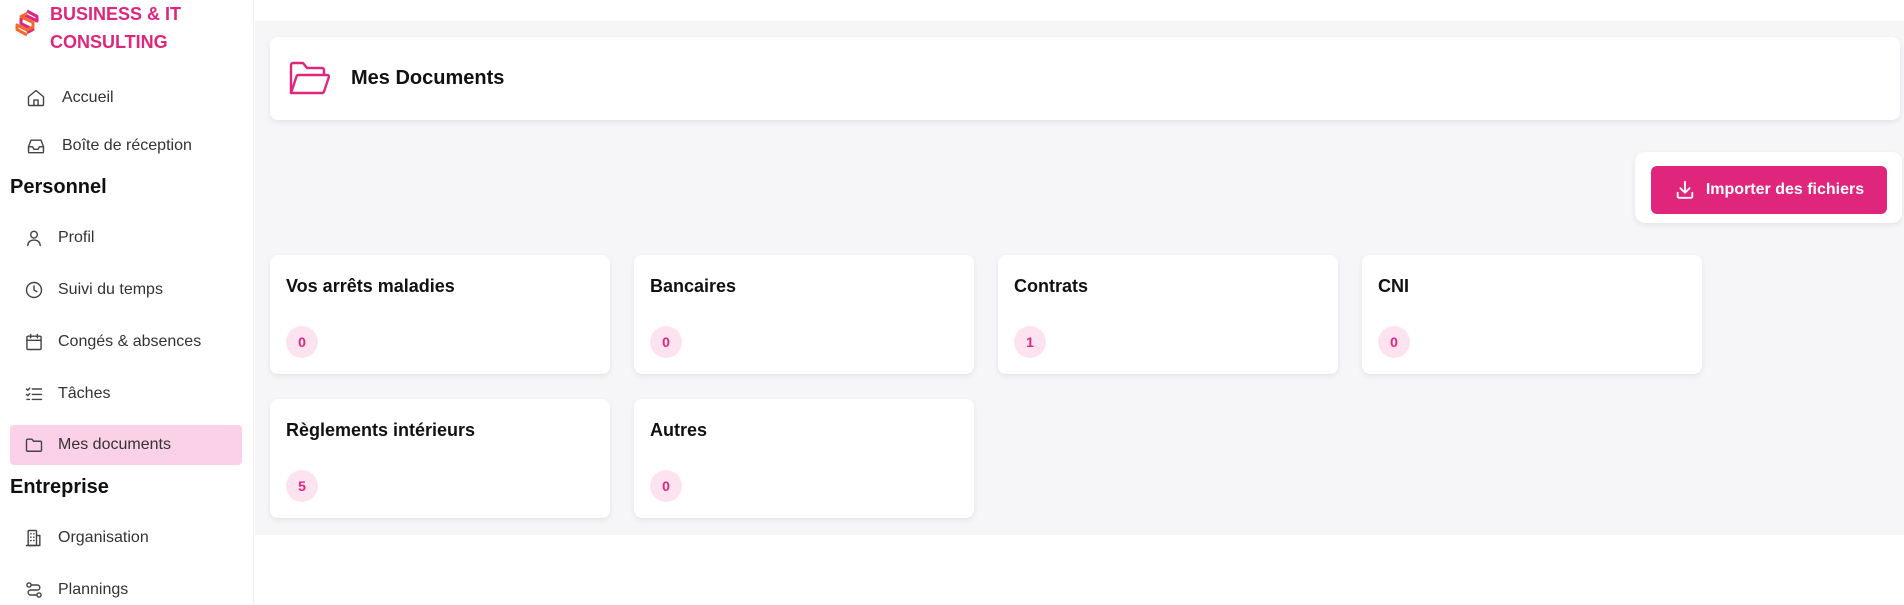  What do you see at coordinates (34, 445) in the screenshot?
I see `folder-icon` at bounding box center [34, 445].